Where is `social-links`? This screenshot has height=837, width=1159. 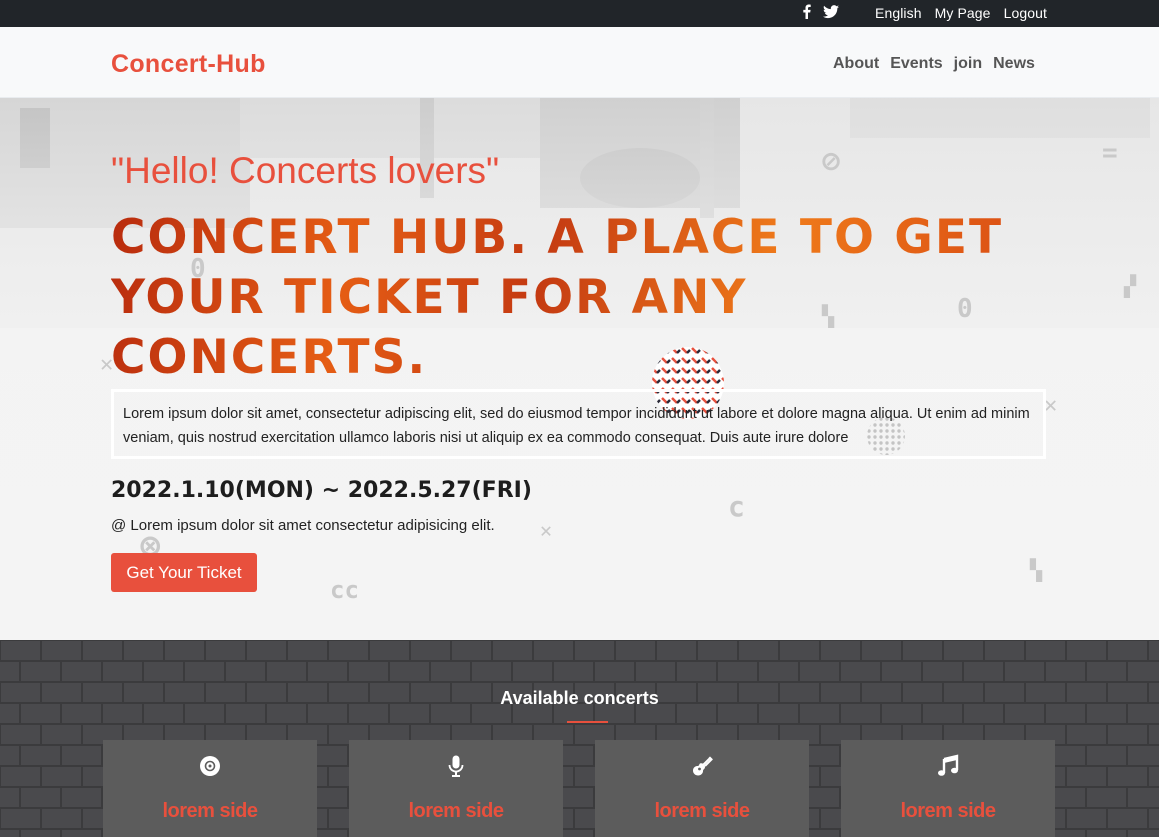 social-links is located at coordinates (820, 11).